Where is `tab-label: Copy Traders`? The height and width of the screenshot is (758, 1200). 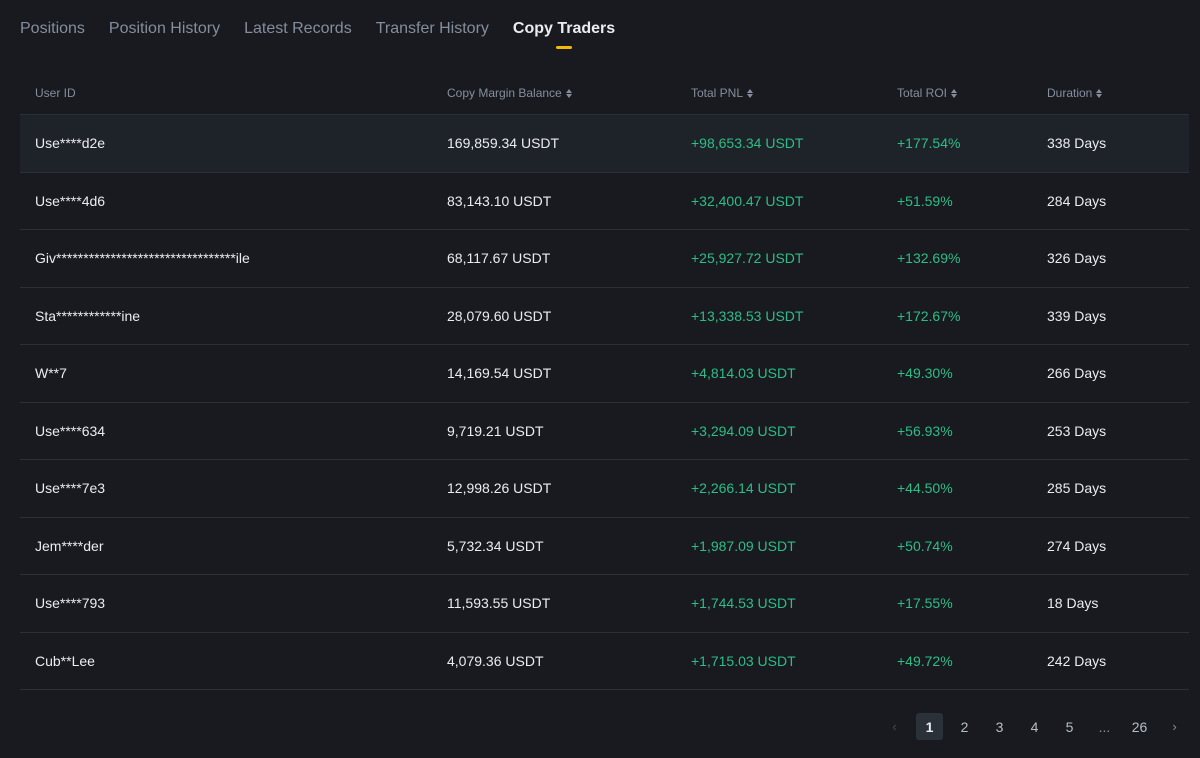
tab-label: Copy Traders is located at coordinates (564, 28).